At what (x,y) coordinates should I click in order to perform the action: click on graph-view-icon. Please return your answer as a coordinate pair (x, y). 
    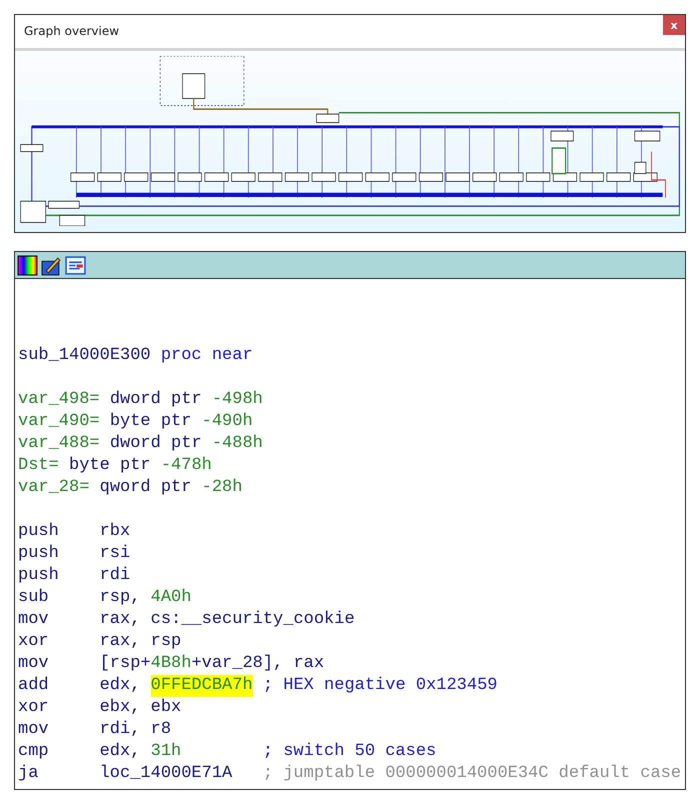
    Looking at the image, I should click on (75, 265).